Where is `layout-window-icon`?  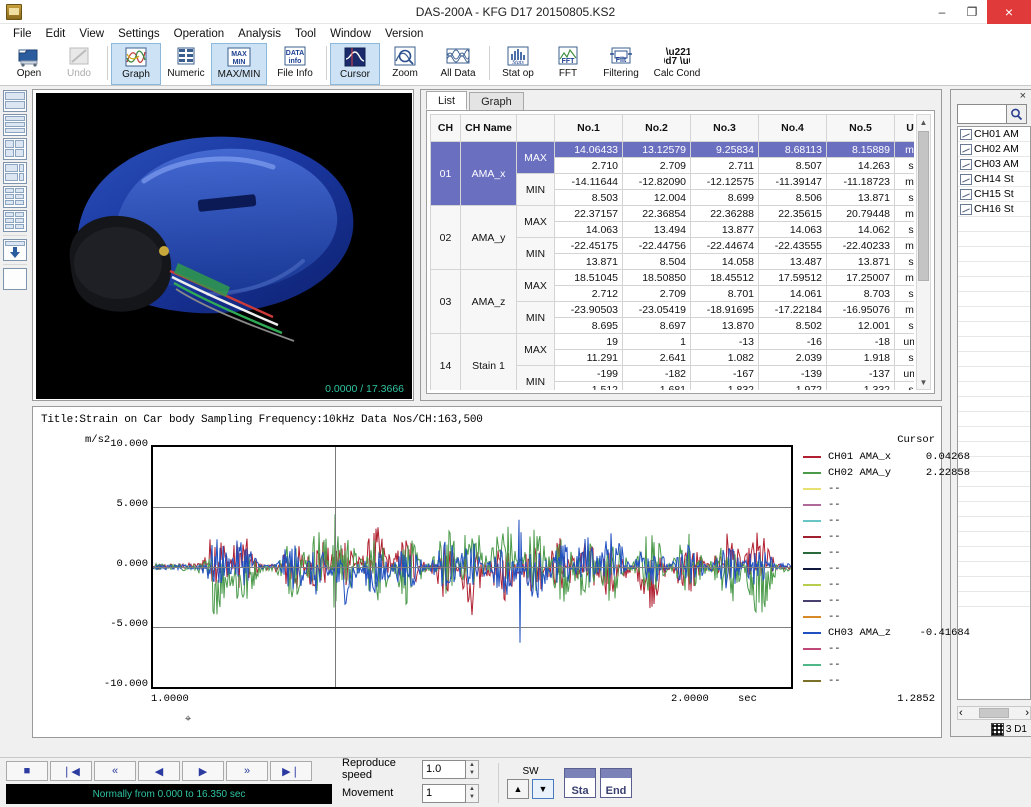
layout-window-icon is located at coordinates (15, 279).